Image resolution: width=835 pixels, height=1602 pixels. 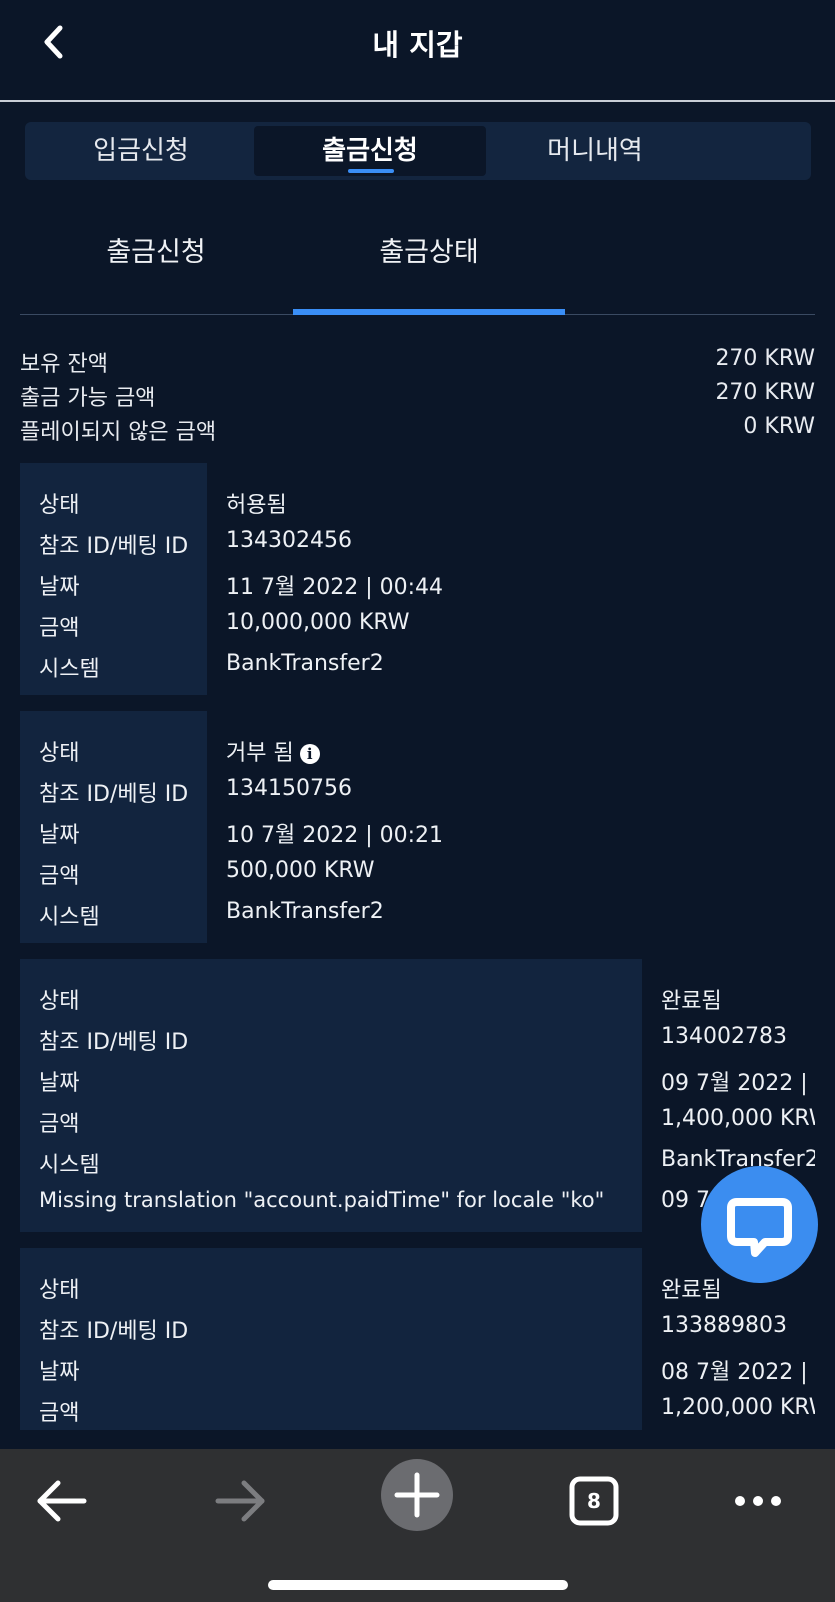 I want to click on plus-icon, so click(x=417, y=1495).